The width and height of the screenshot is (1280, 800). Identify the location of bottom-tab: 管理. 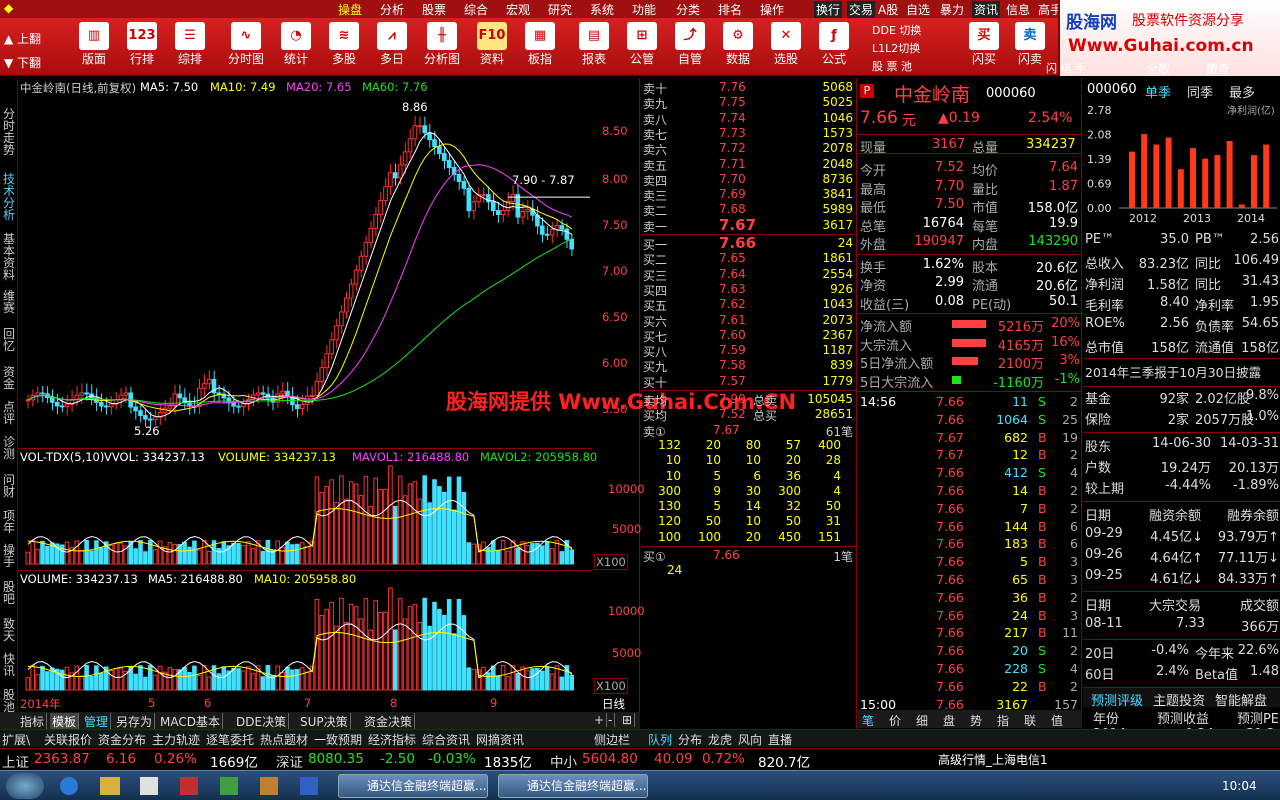
(97, 721).